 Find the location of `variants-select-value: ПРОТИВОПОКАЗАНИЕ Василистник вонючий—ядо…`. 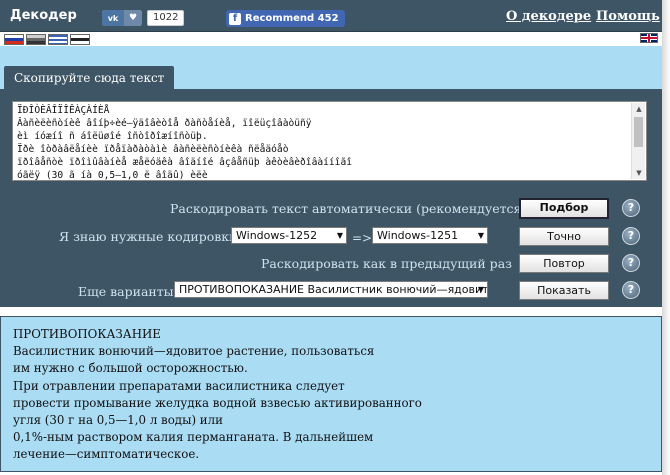

variants-select-value: ПРОТИВОПОКАЗАНИЕ Василистник вонючий—ядо… is located at coordinates (333, 289).